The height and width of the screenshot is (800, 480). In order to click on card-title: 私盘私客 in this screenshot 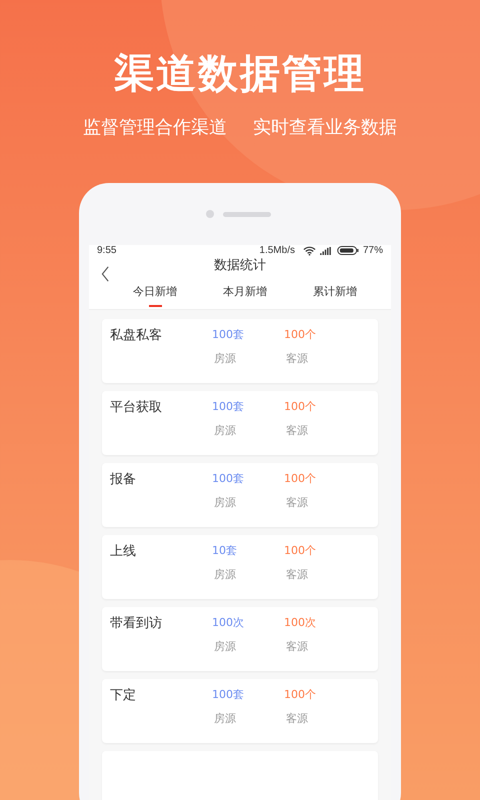, I will do `click(136, 336)`.